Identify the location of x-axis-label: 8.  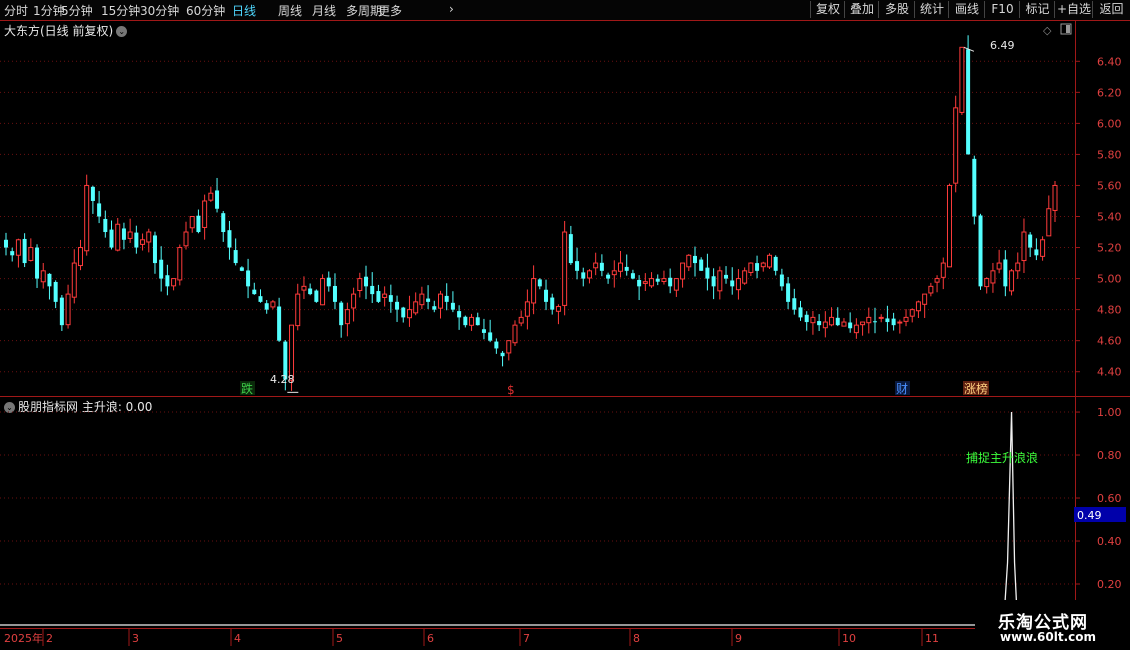
(636, 638).